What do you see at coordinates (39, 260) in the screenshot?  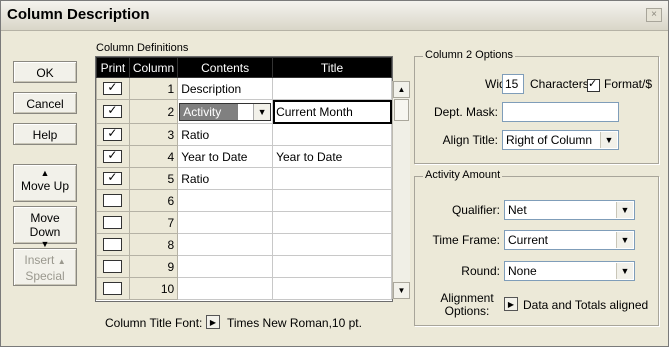 I see `insert-label: Insert` at bounding box center [39, 260].